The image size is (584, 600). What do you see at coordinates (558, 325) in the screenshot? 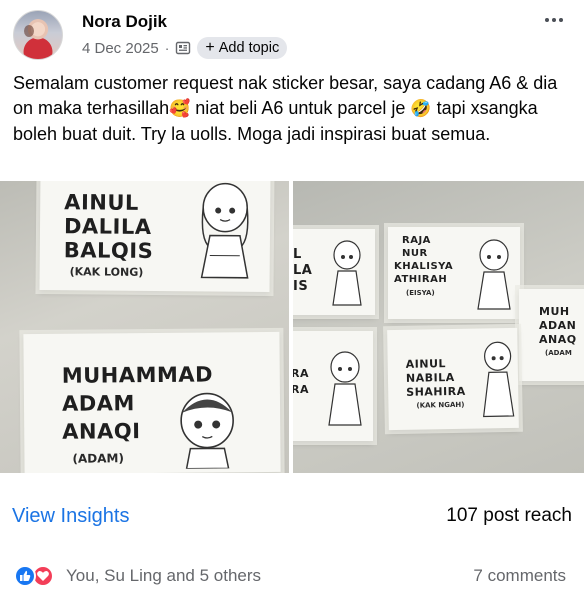
I see `card-name-line: ADAN` at bounding box center [558, 325].